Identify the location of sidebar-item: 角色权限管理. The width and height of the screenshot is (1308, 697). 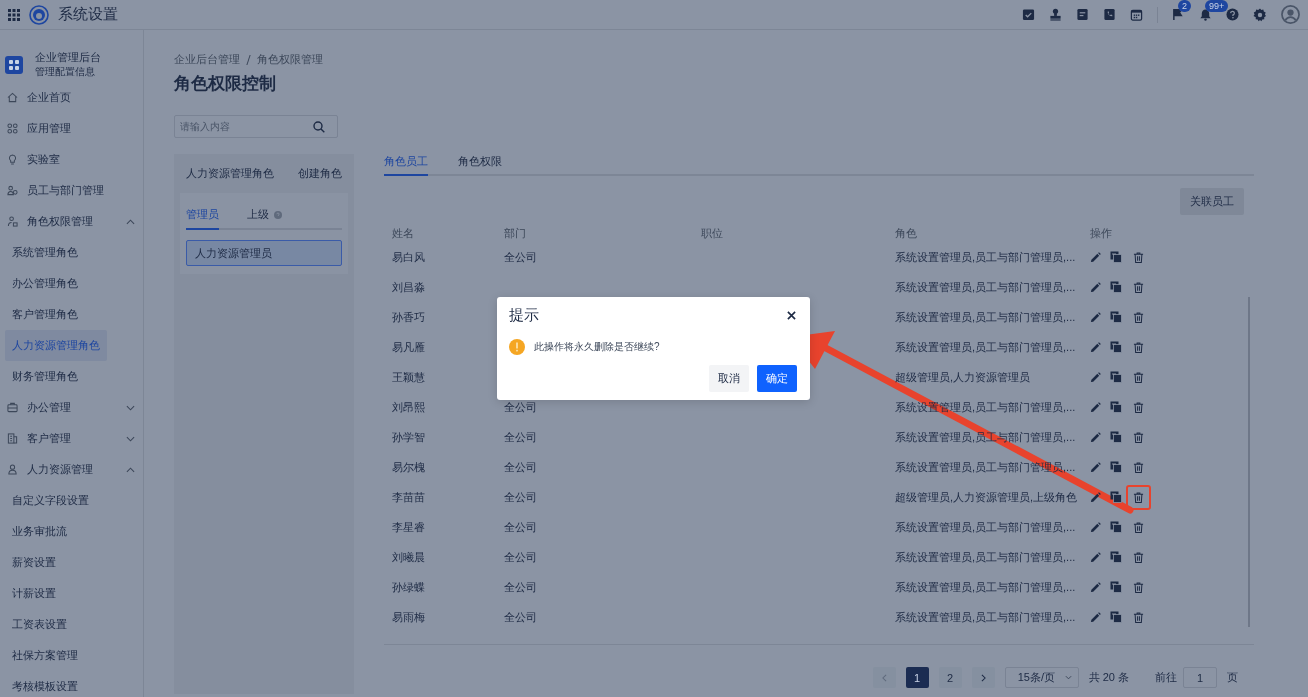
(71, 221).